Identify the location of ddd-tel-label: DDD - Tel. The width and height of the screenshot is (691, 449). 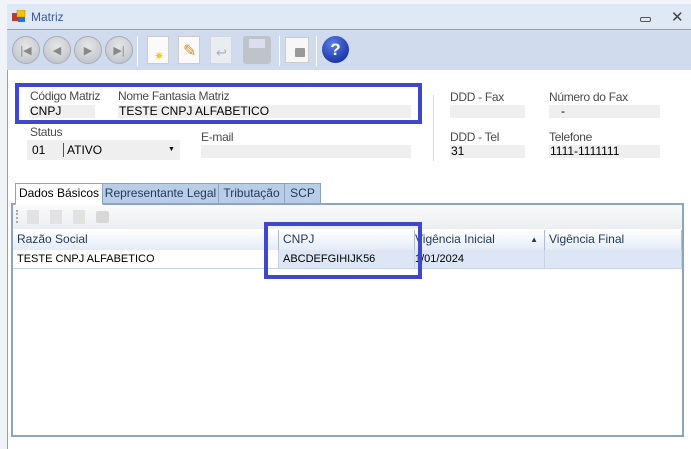
(475, 137).